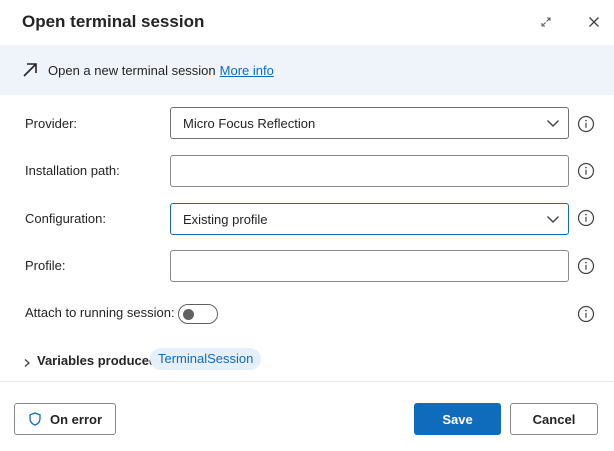  I want to click on installation-path-field, so click(369, 171).